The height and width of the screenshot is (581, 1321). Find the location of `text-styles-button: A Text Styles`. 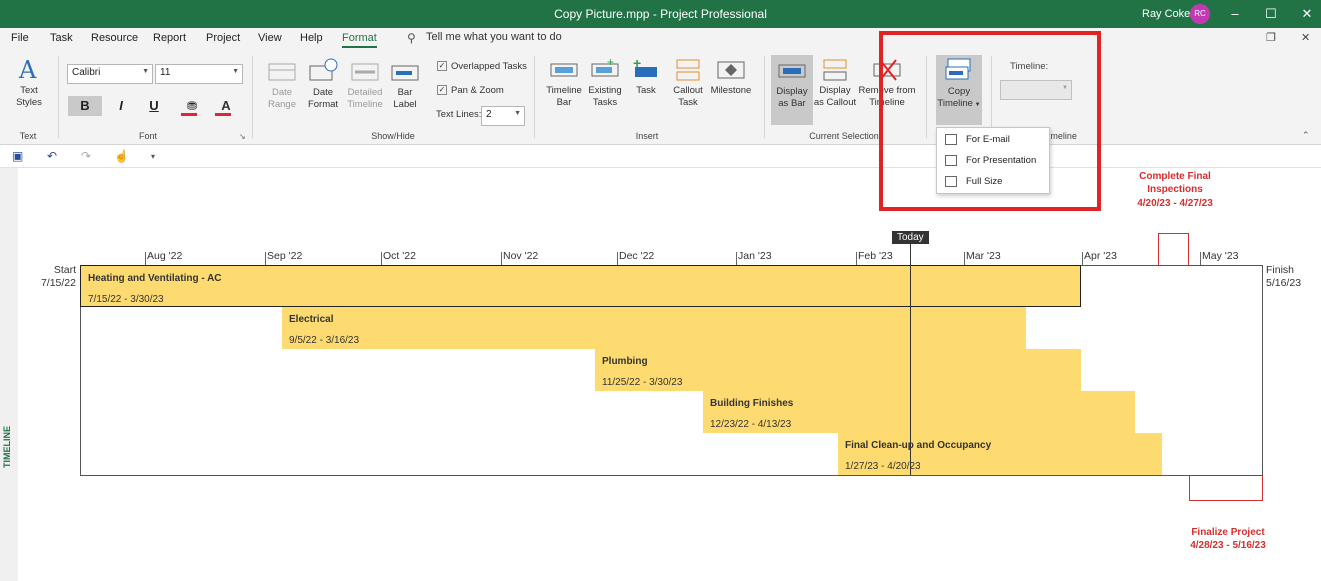

text-styles-button: A Text Styles is located at coordinates (29, 82).